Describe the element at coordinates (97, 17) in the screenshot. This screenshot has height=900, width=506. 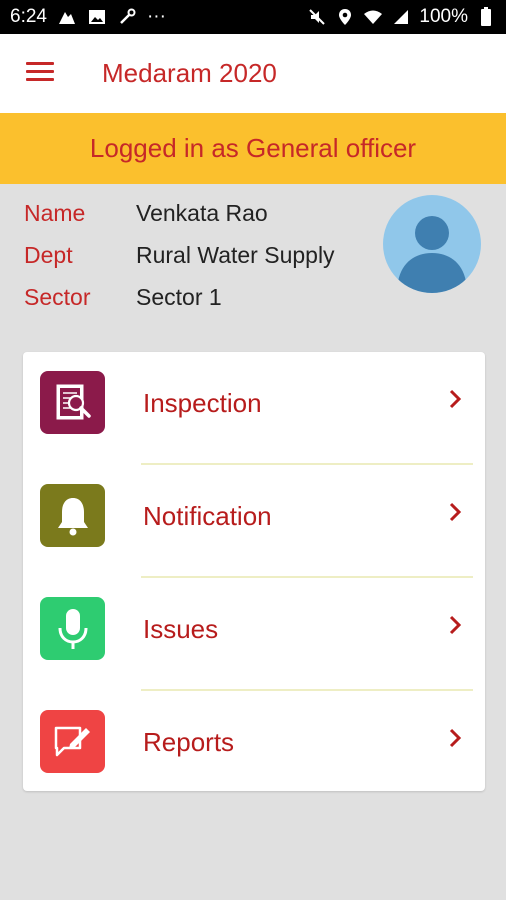
I see `image-icon` at that location.